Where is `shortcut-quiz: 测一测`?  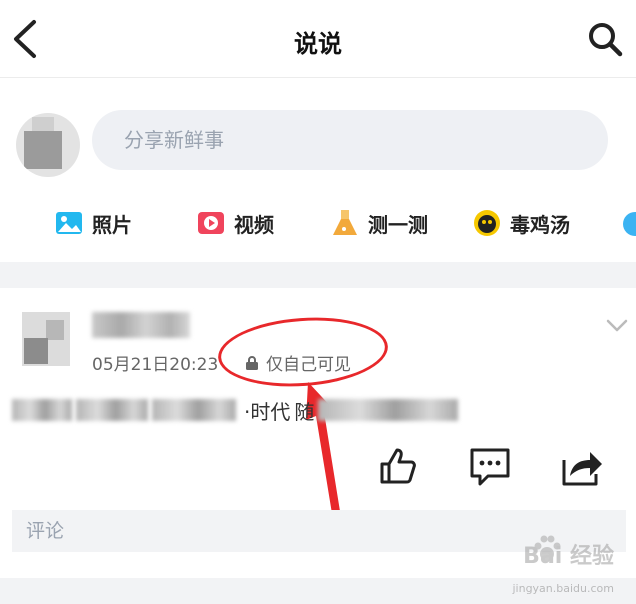 shortcut-quiz: 测一测 is located at coordinates (379, 223).